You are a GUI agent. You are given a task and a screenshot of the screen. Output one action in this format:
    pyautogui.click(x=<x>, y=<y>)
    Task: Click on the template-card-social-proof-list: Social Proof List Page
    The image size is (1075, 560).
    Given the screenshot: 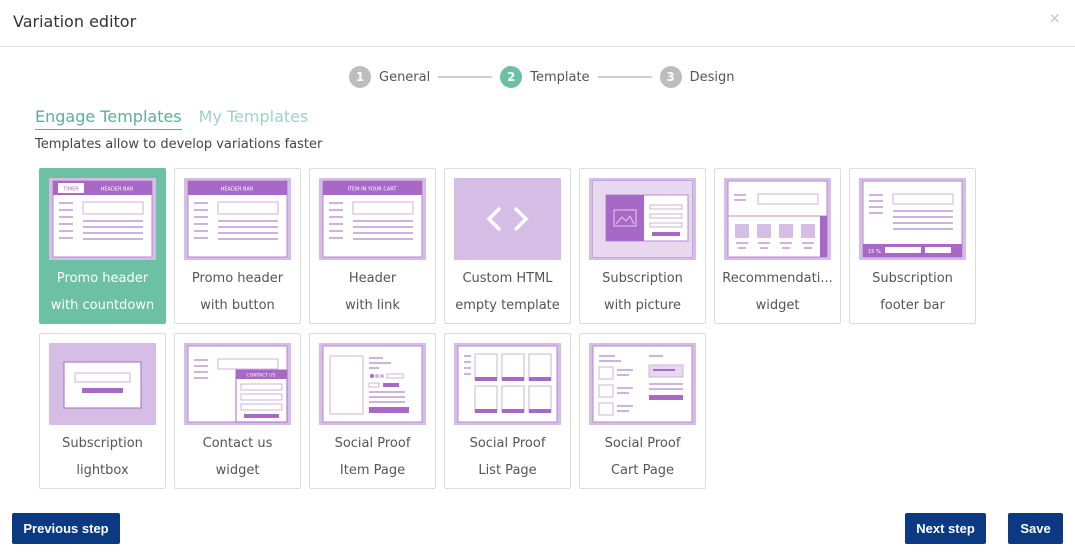 What is the action you would take?
    pyautogui.click(x=507, y=411)
    